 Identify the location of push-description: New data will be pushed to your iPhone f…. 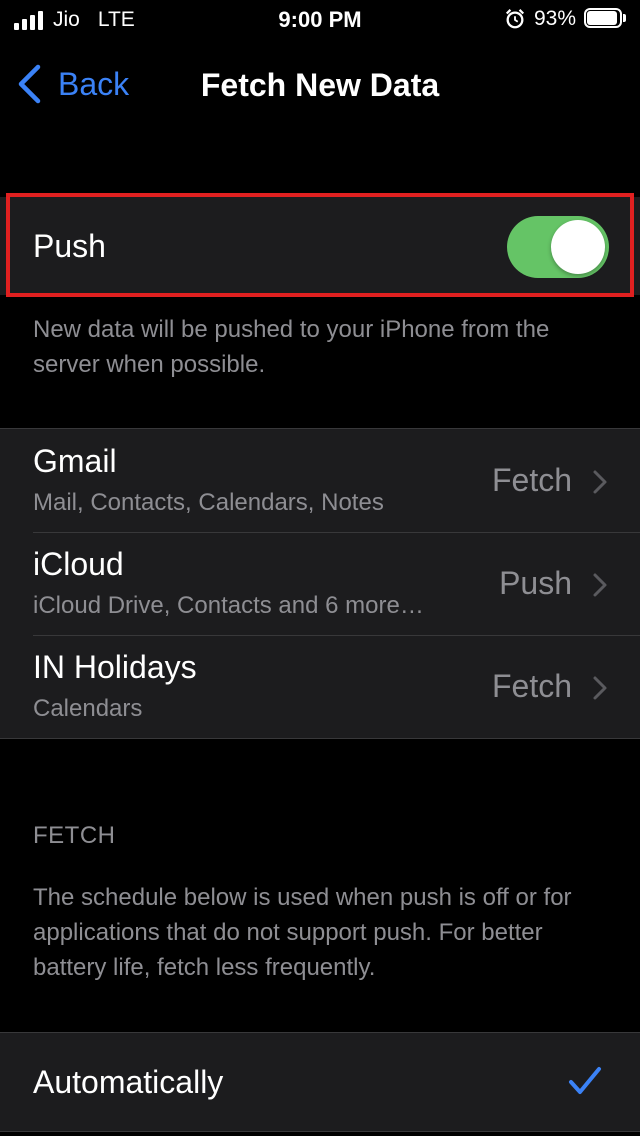
(291, 347).